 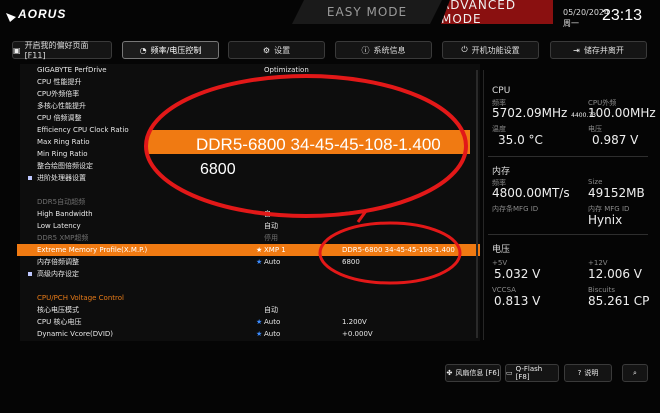 What do you see at coordinates (517, 274) in the screenshot?
I see `p5v-value: 5.032 V` at bounding box center [517, 274].